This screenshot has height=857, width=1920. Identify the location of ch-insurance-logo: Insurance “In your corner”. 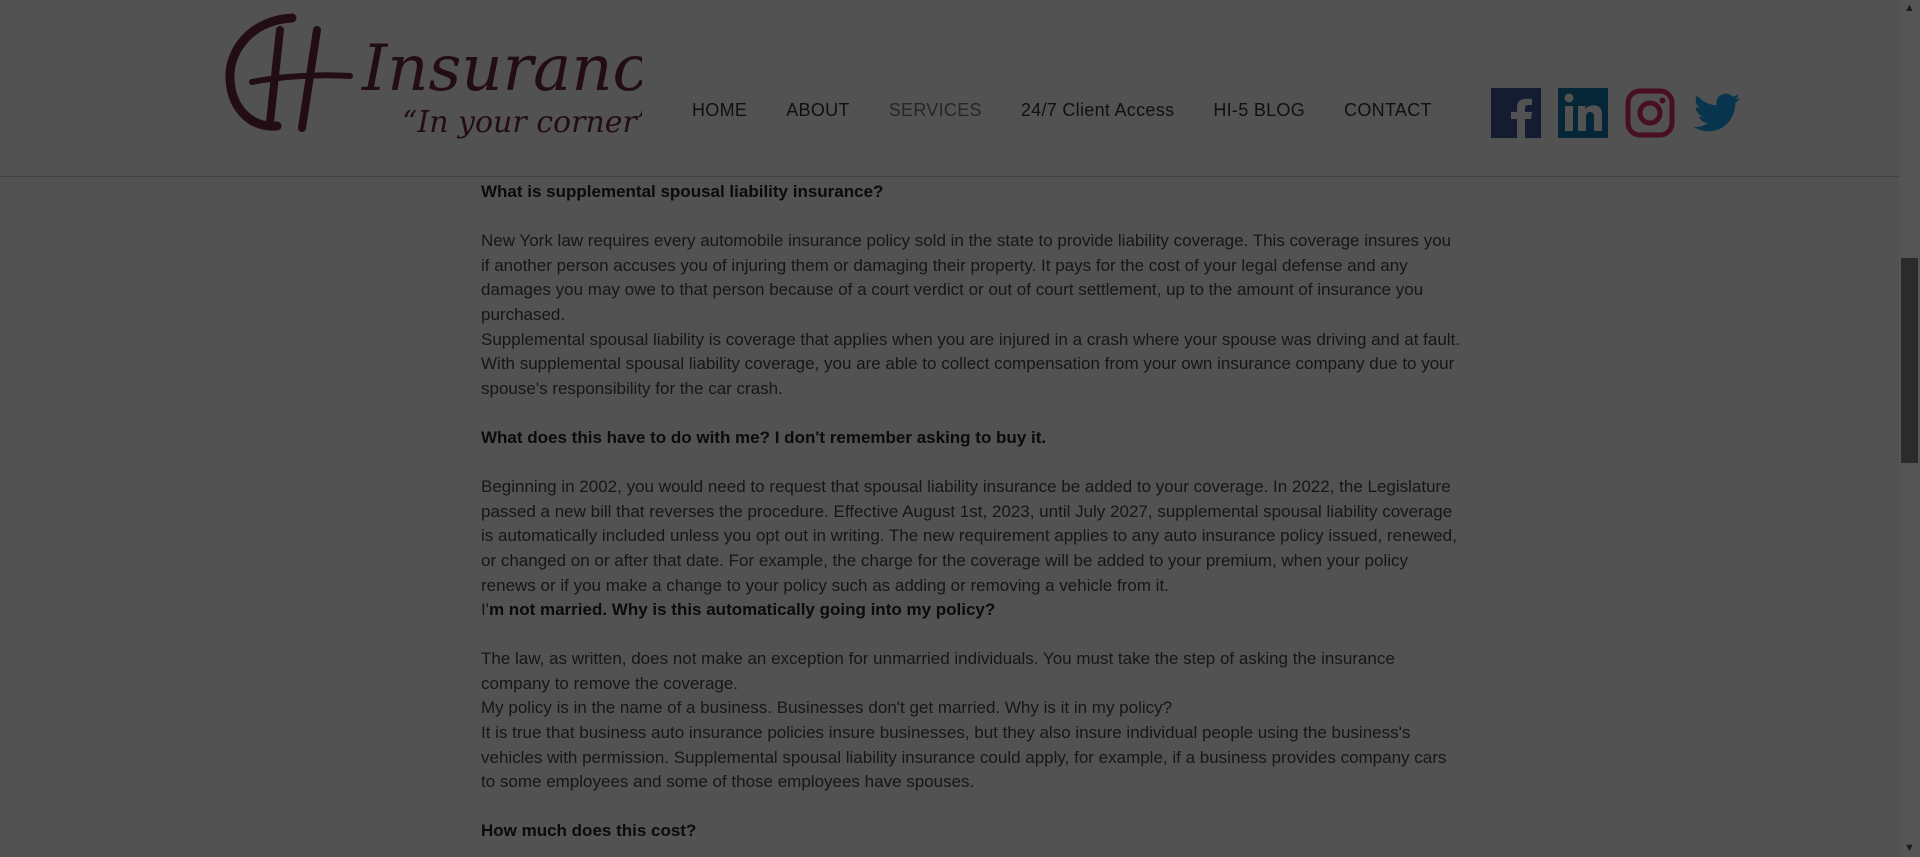
(432, 77).